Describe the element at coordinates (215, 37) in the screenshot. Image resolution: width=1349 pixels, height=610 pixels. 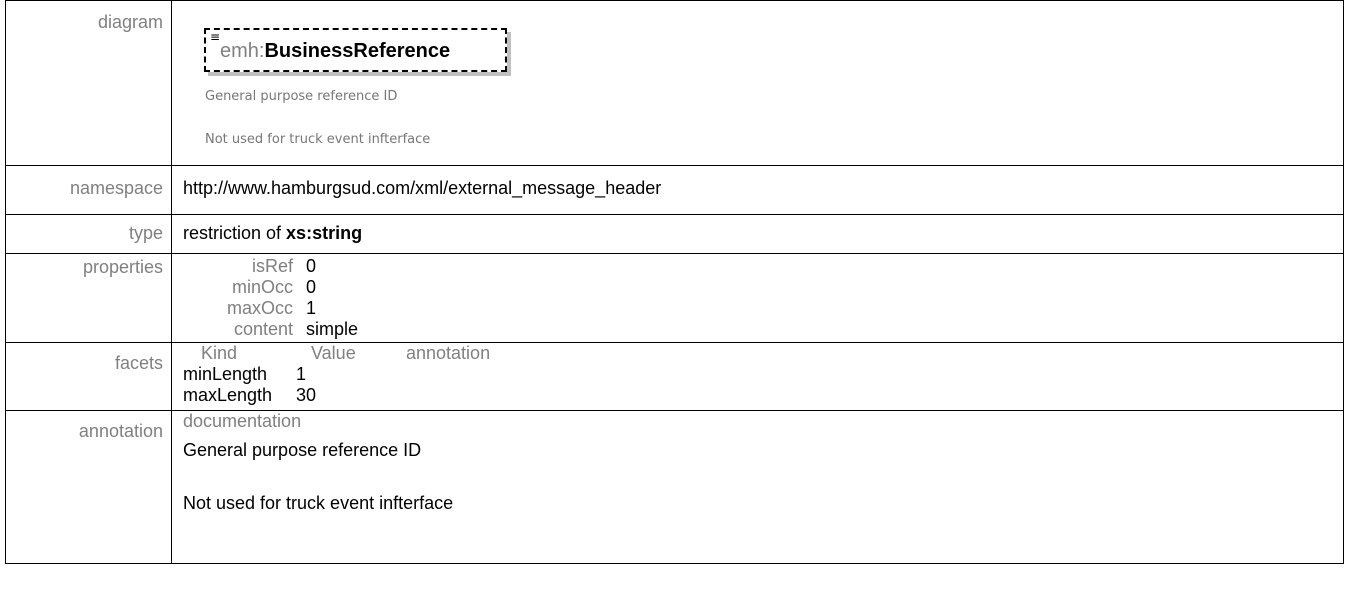
I see `element-content-icon: ≡` at that location.